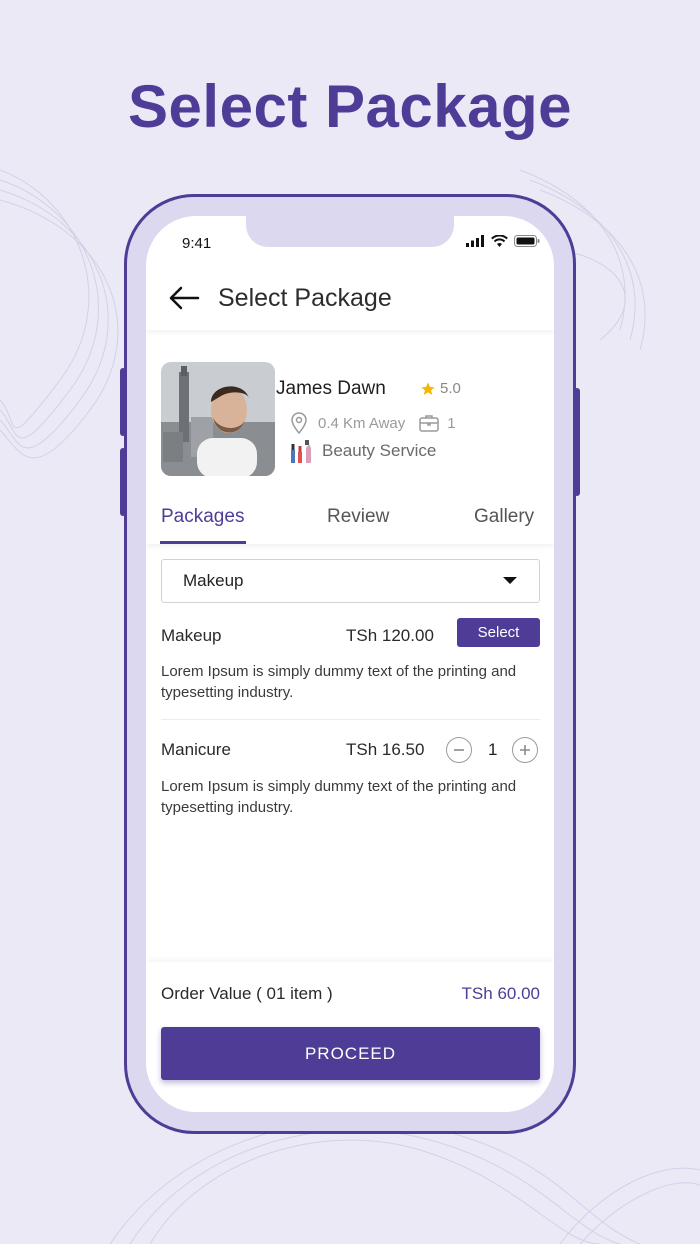  I want to click on signal-icon, so click(475, 241).